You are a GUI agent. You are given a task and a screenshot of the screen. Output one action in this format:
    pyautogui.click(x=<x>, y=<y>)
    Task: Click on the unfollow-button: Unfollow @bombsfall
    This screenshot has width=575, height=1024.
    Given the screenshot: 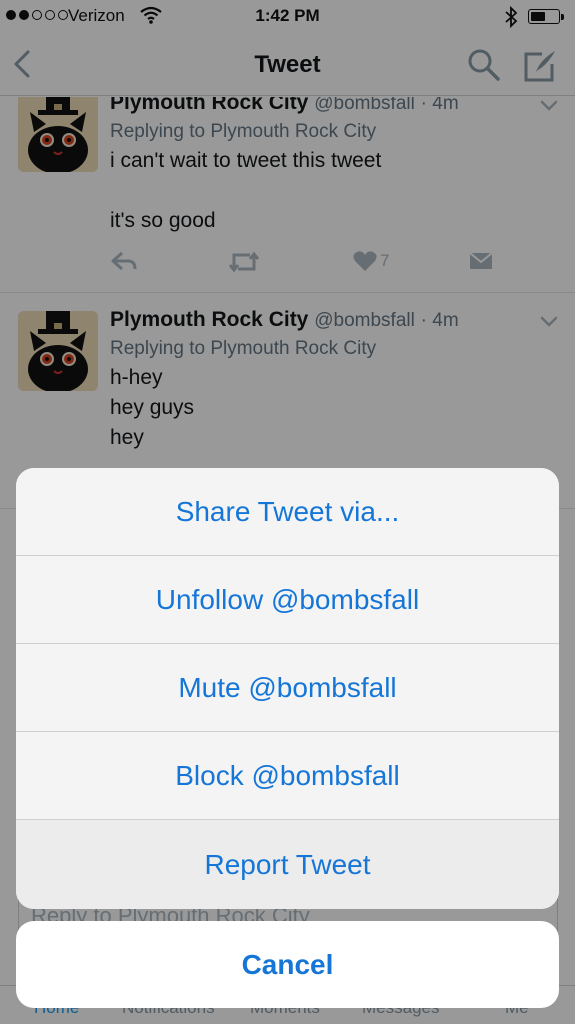 What is the action you would take?
    pyautogui.click(x=287, y=600)
    